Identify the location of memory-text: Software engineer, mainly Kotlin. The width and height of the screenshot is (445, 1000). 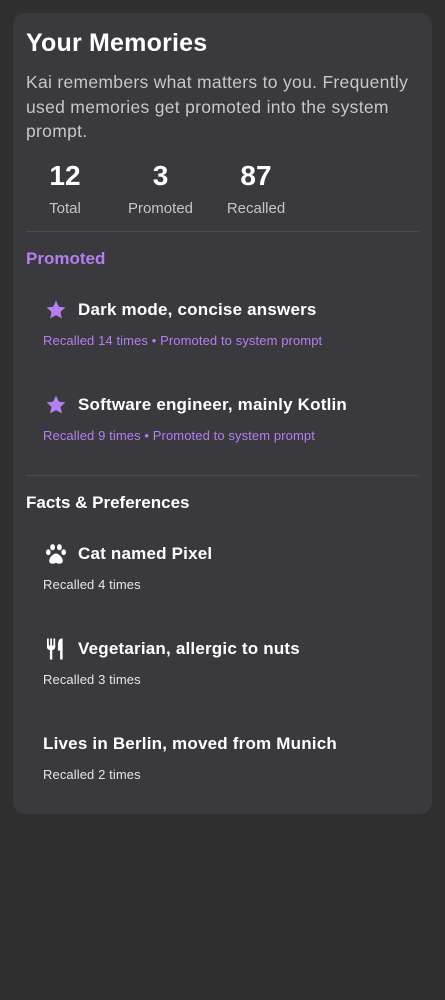
(213, 404).